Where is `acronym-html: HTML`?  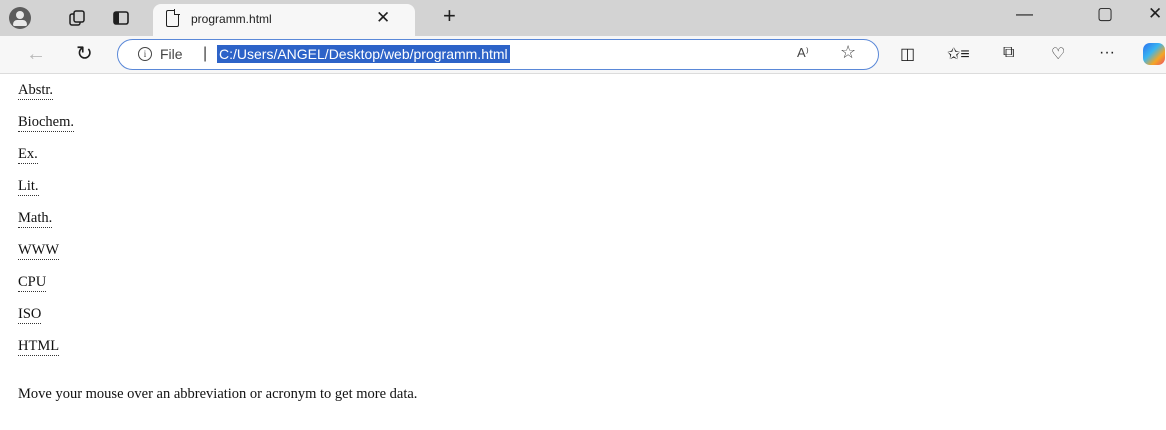
acronym-html: HTML is located at coordinates (39, 347).